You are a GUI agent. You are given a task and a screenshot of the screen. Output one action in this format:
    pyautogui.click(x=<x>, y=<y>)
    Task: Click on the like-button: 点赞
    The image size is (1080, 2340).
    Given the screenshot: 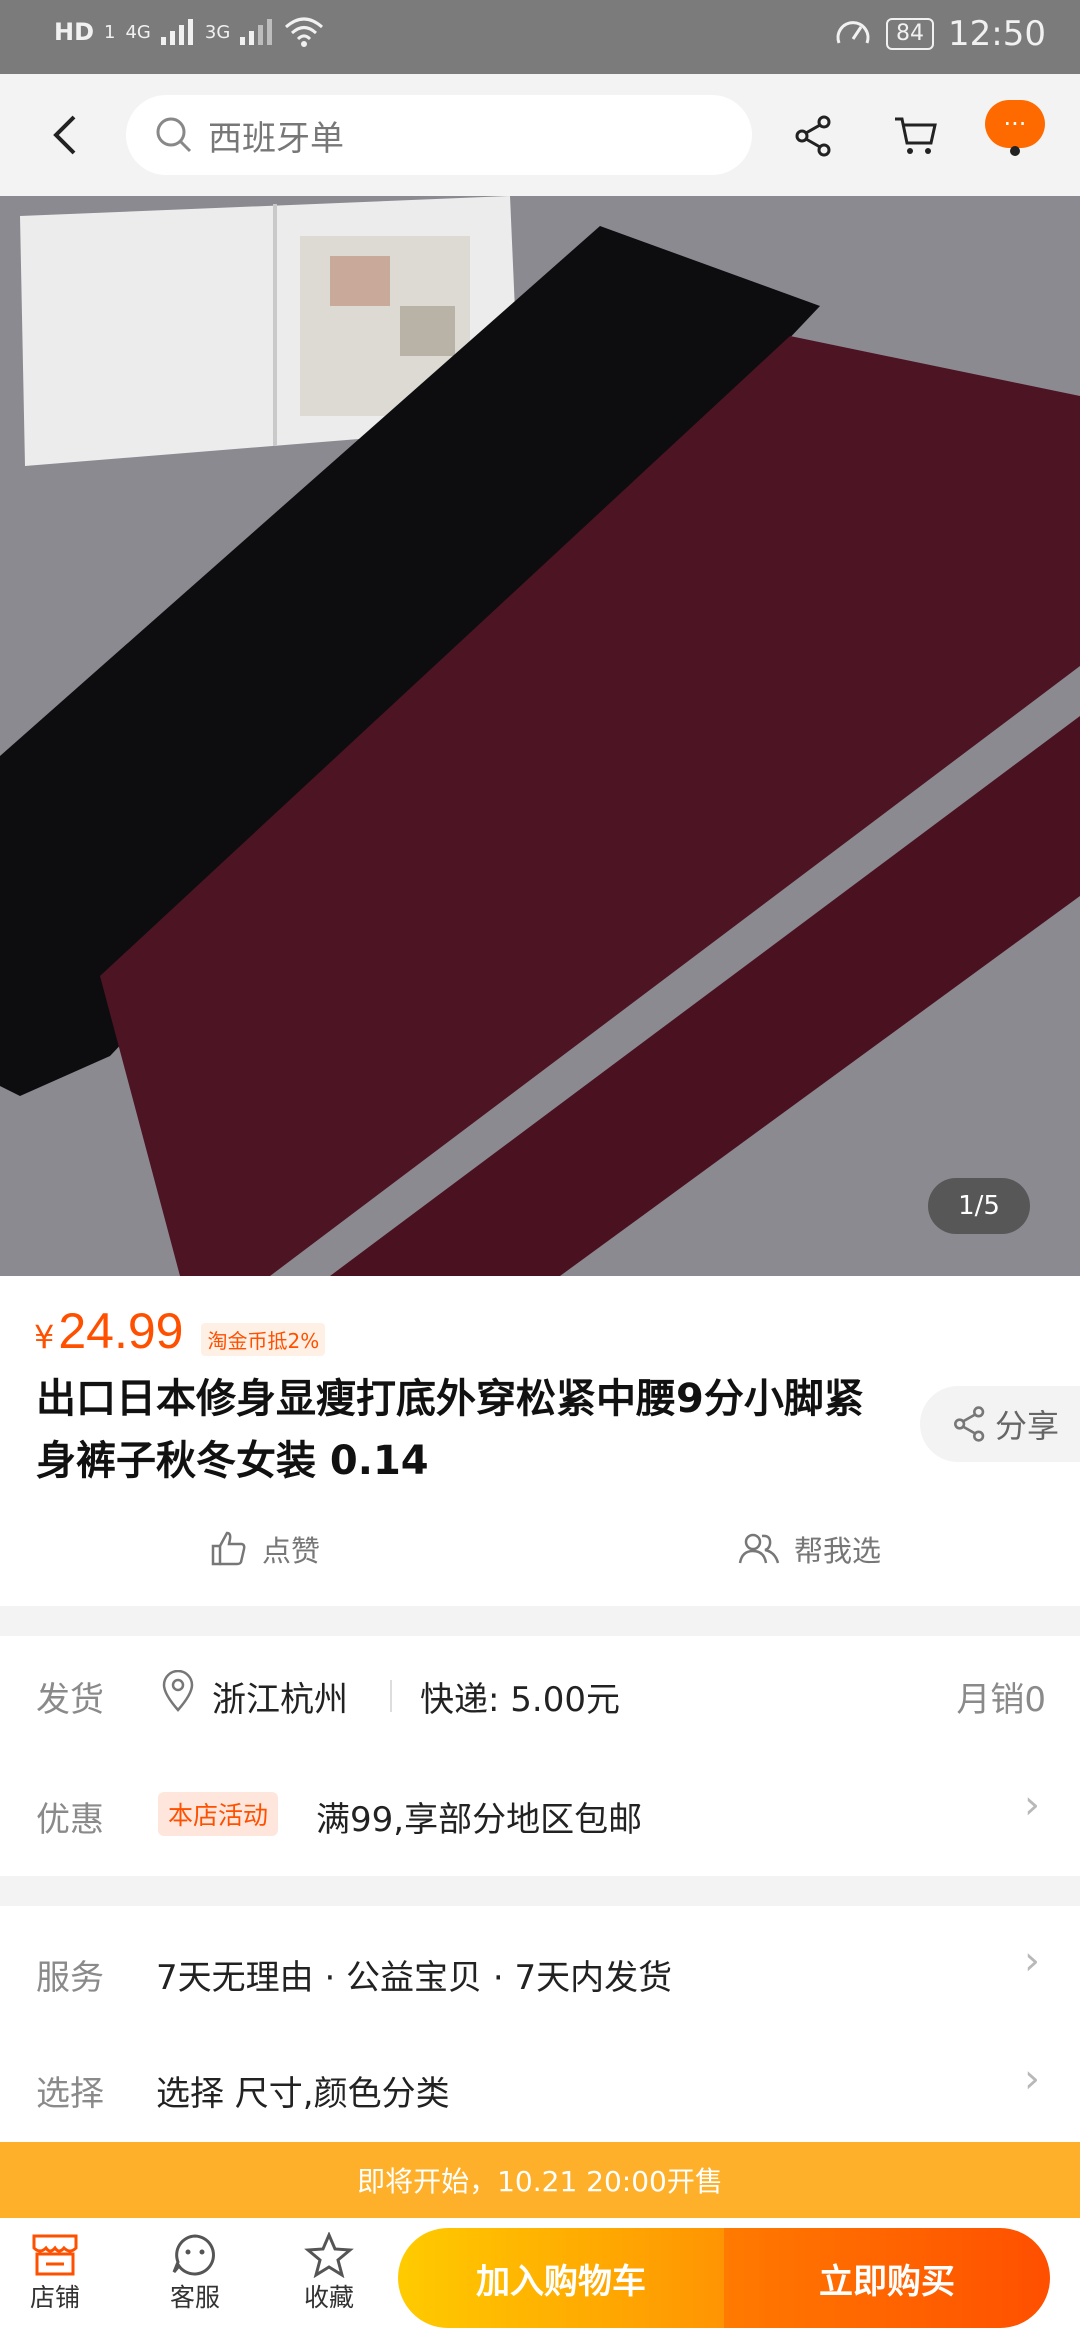 What is the action you would take?
    pyautogui.click(x=265, y=1549)
    